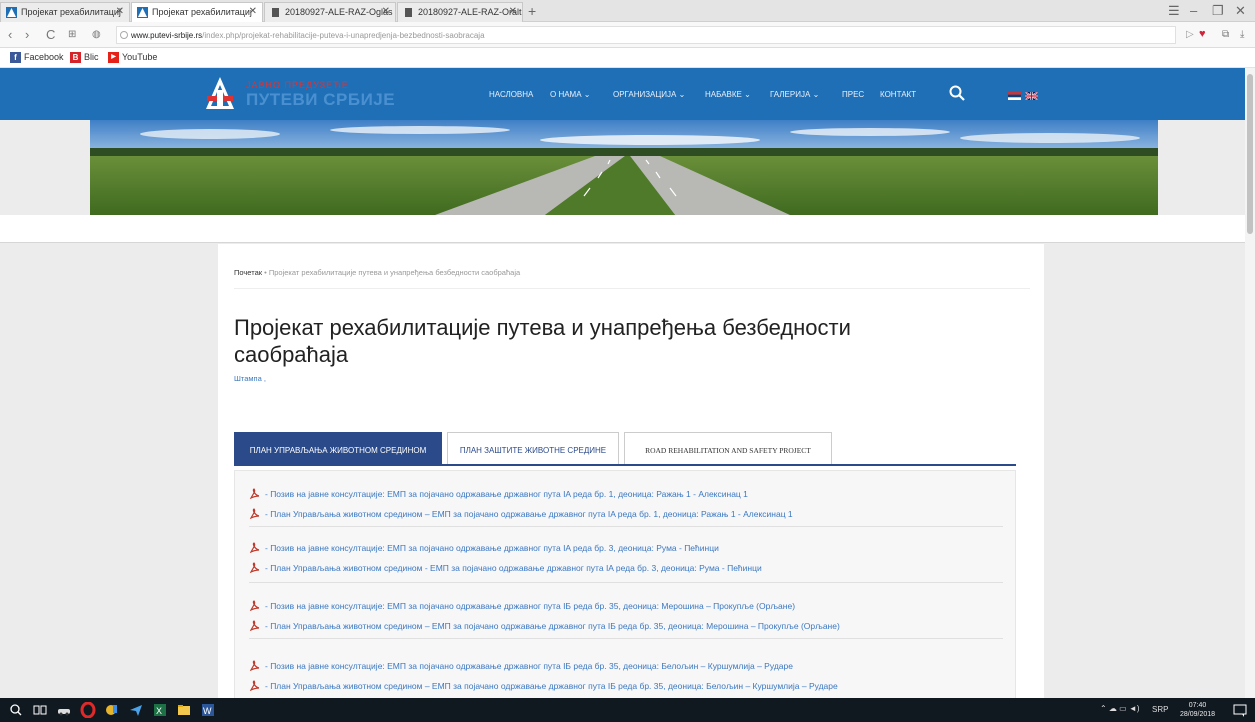 The height and width of the screenshot is (722, 1255). What do you see at coordinates (1031, 96) in the screenshot?
I see `uk-flag-icon` at bounding box center [1031, 96].